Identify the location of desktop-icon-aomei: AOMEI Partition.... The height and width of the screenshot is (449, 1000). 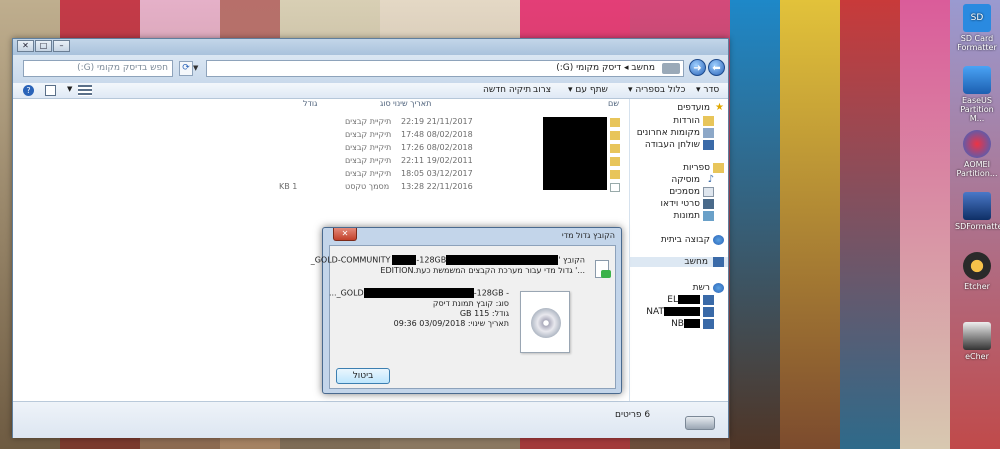
(977, 154).